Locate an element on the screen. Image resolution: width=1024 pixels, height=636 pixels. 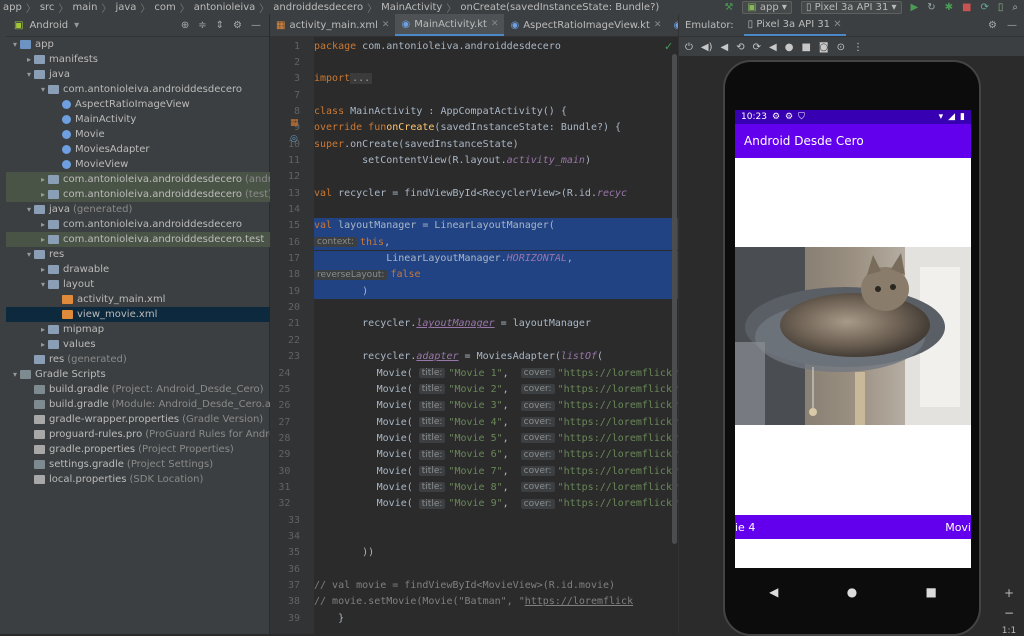
collapse-icon: ≑ is located at coordinates (202, 25).